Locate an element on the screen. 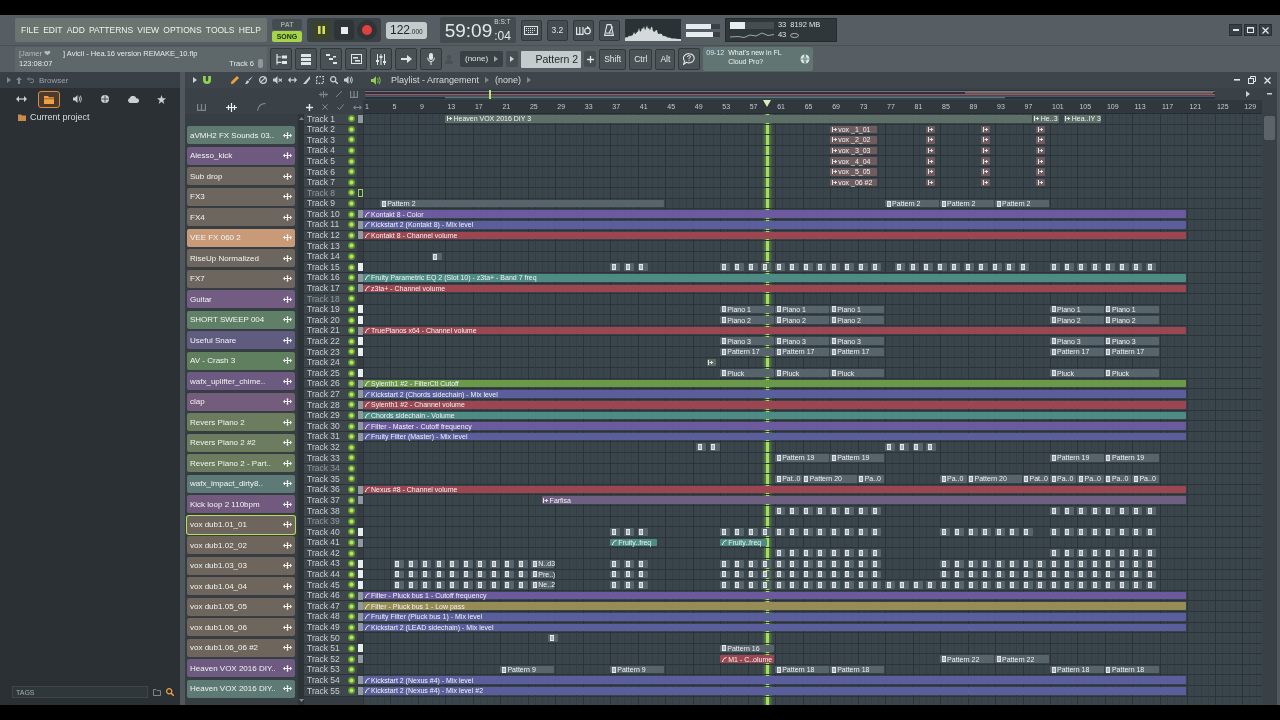 The height and width of the screenshot is (720, 1280). track-name: Track 22 is located at coordinates (323, 341).